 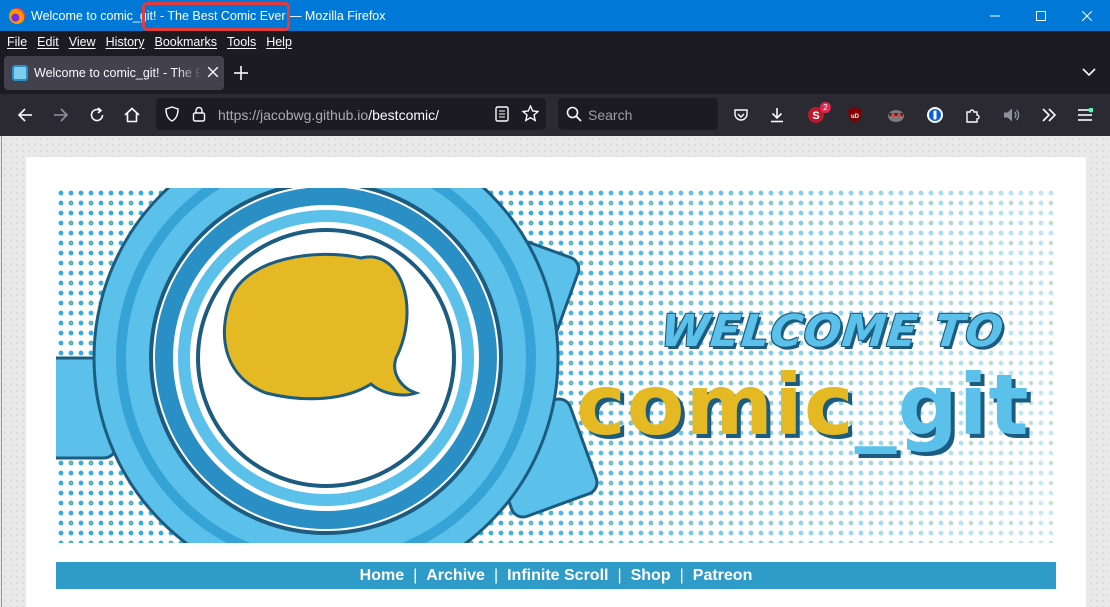 I want to click on close-window-button, so click(x=1087, y=15).